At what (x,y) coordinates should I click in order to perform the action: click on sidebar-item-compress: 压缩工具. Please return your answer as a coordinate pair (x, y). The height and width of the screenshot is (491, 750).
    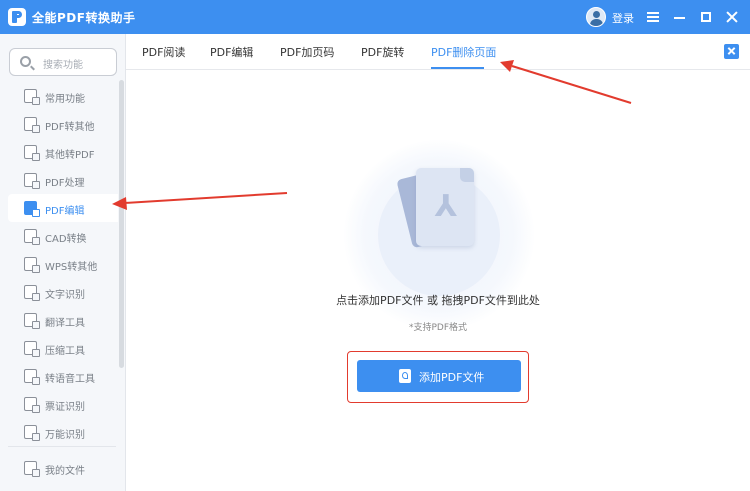
    Looking at the image, I should click on (59, 348).